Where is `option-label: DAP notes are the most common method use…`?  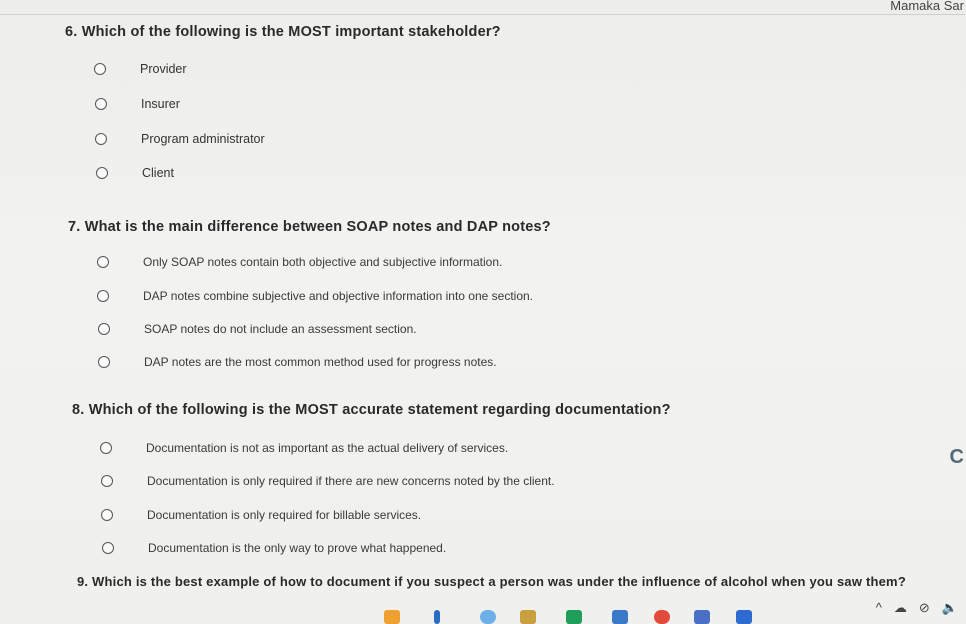
option-label: DAP notes are the most common method use… is located at coordinates (320, 362).